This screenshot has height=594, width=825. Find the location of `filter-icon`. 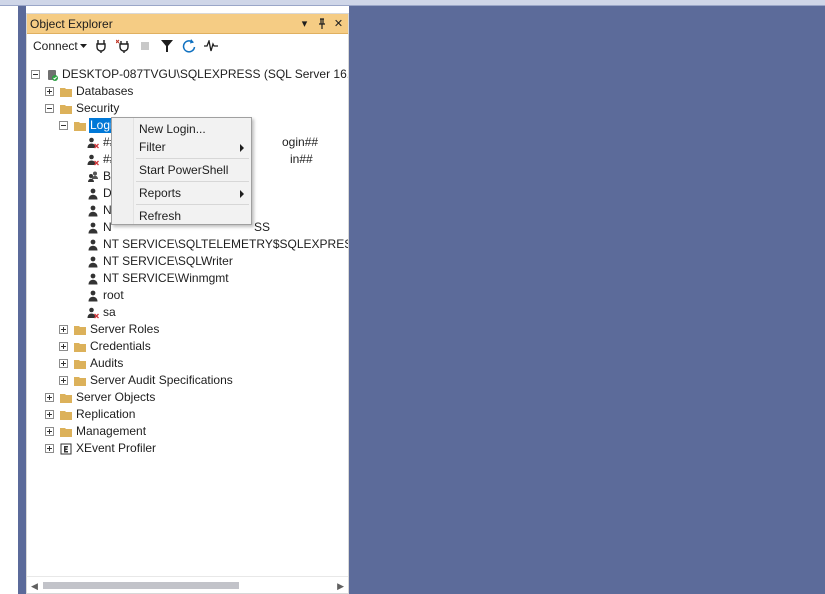

filter-icon is located at coordinates (167, 46).